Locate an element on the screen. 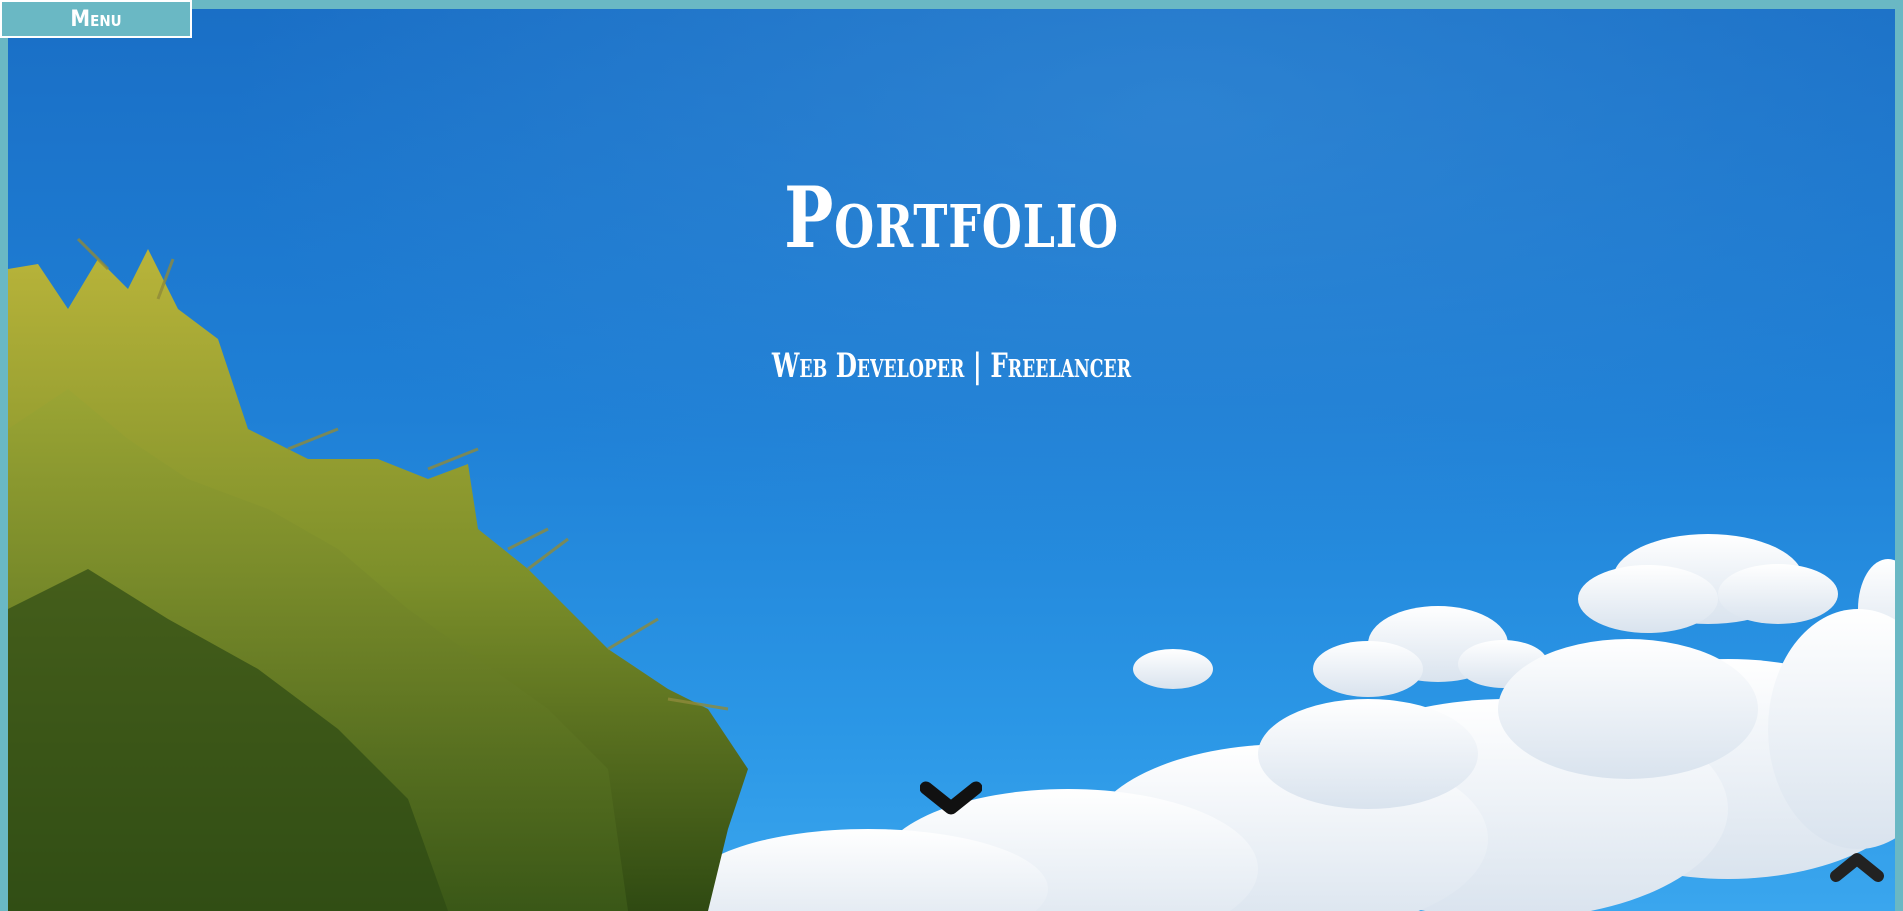 The height and width of the screenshot is (911, 1903). page-subtitle: Web Developer | Freelancer is located at coordinates (951, 366).